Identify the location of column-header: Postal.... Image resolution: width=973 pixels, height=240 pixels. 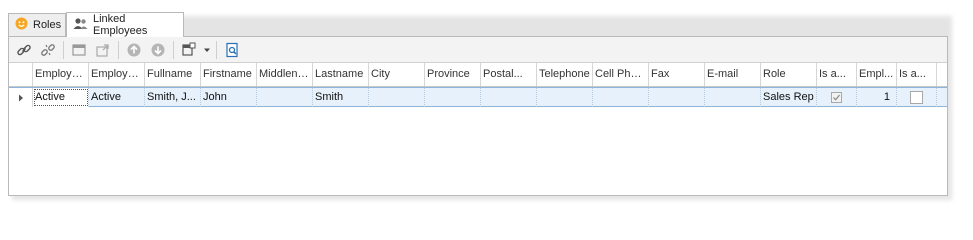
(509, 74).